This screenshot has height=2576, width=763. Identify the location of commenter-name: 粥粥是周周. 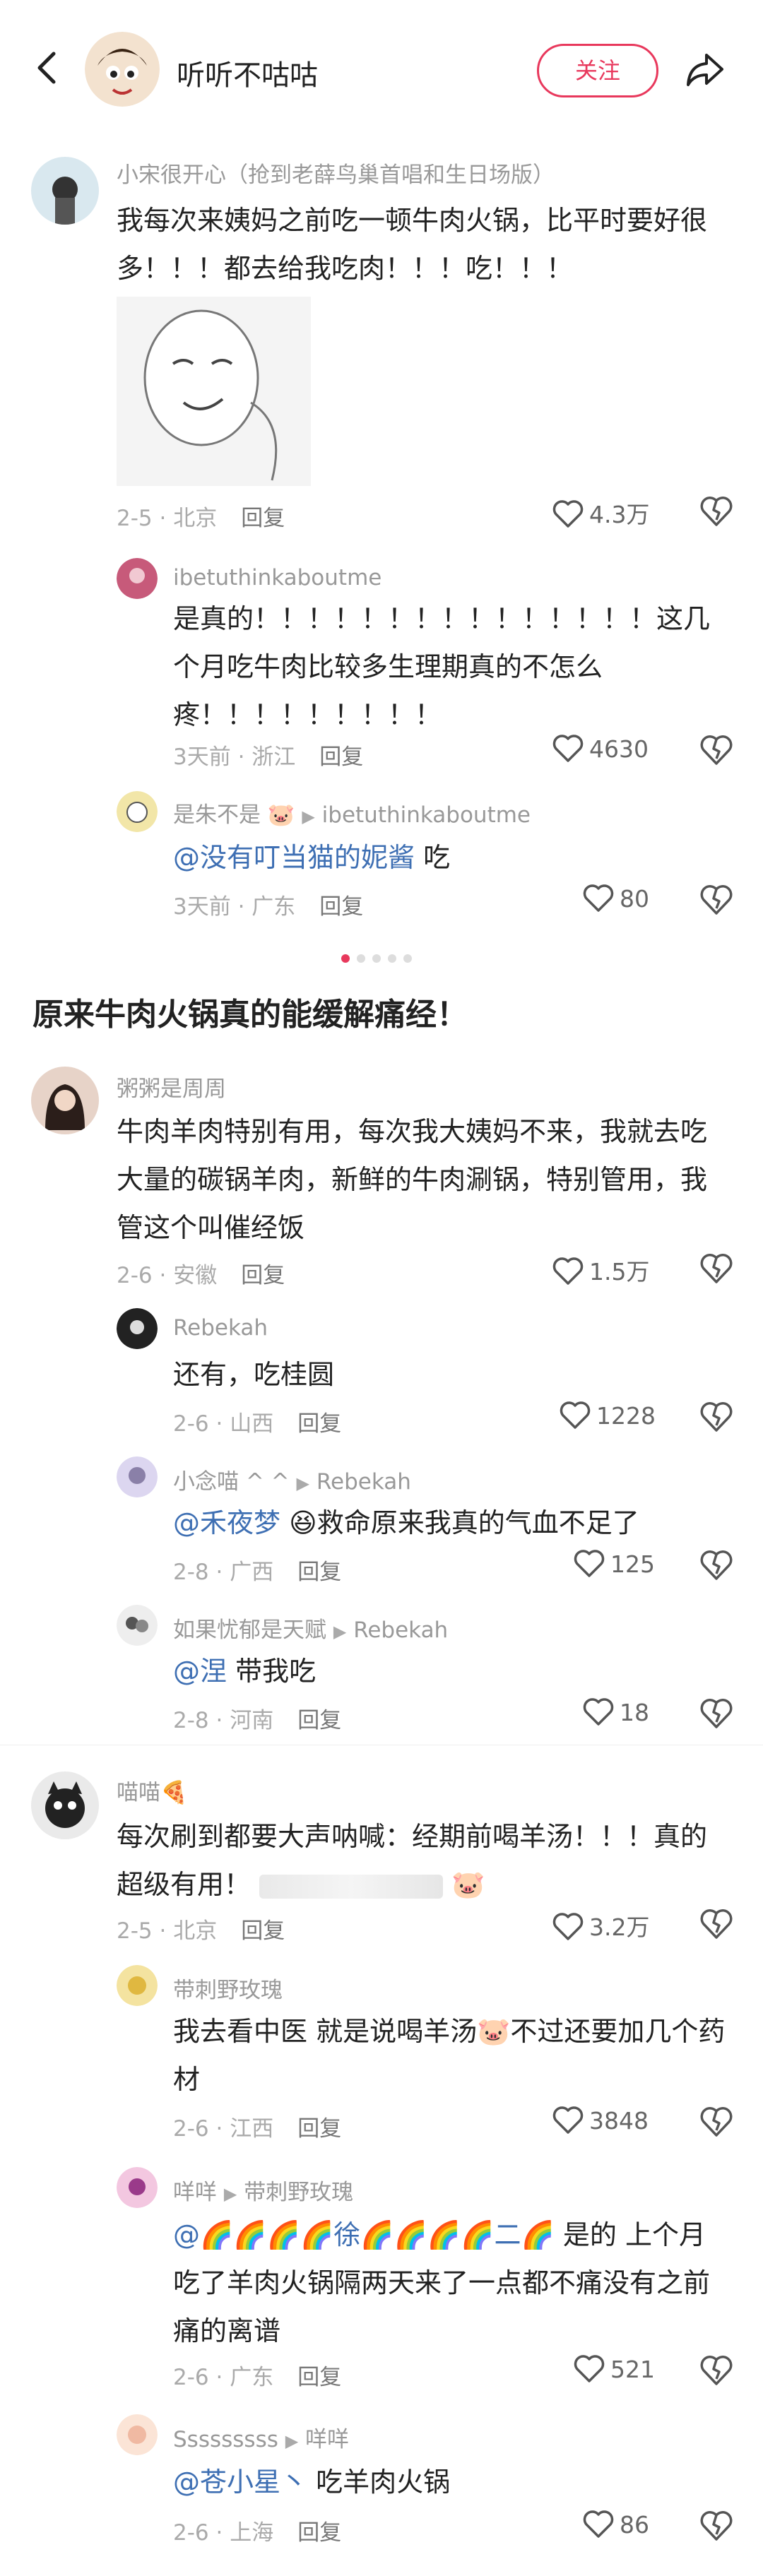
(171, 1087).